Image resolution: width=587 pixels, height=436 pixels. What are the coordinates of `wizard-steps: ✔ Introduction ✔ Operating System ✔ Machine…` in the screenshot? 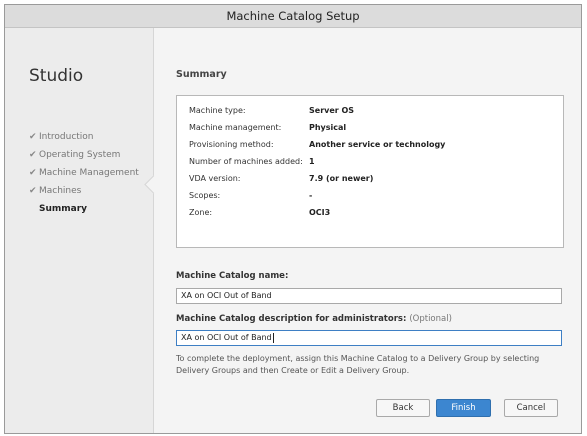 It's located at (84, 173).